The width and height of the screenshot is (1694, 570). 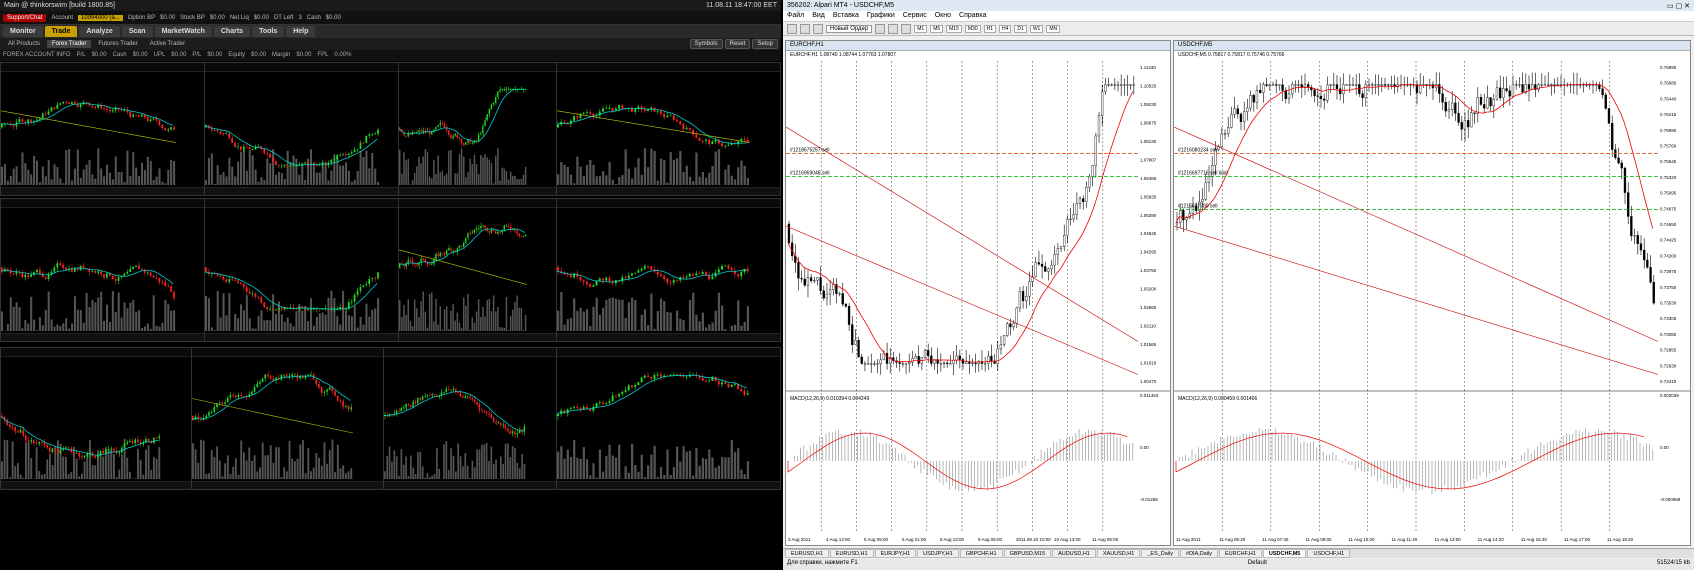 I want to click on timeframe-button: M5, so click(x=937, y=28).